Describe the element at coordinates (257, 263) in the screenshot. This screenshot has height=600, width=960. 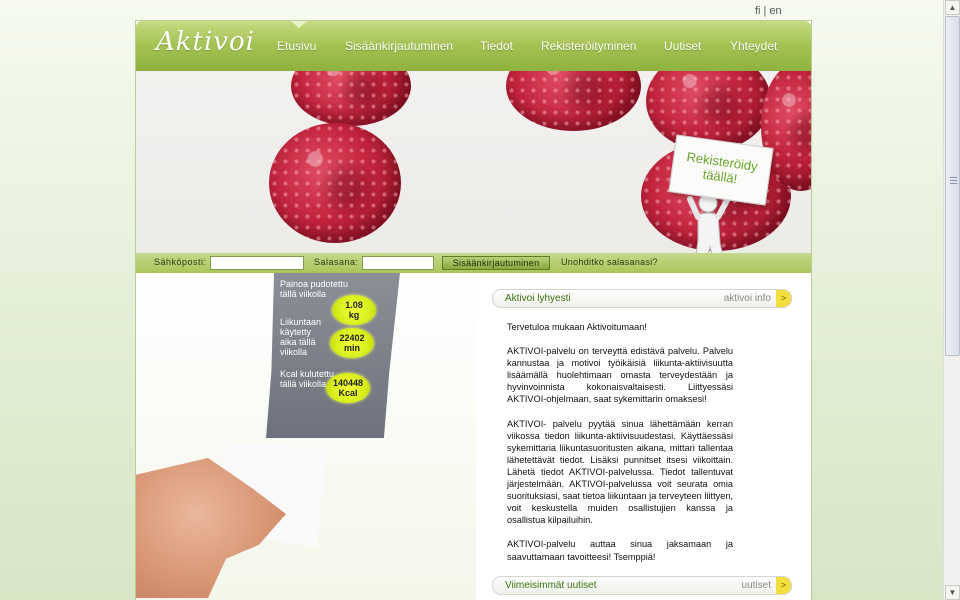
I see `email-field` at that location.